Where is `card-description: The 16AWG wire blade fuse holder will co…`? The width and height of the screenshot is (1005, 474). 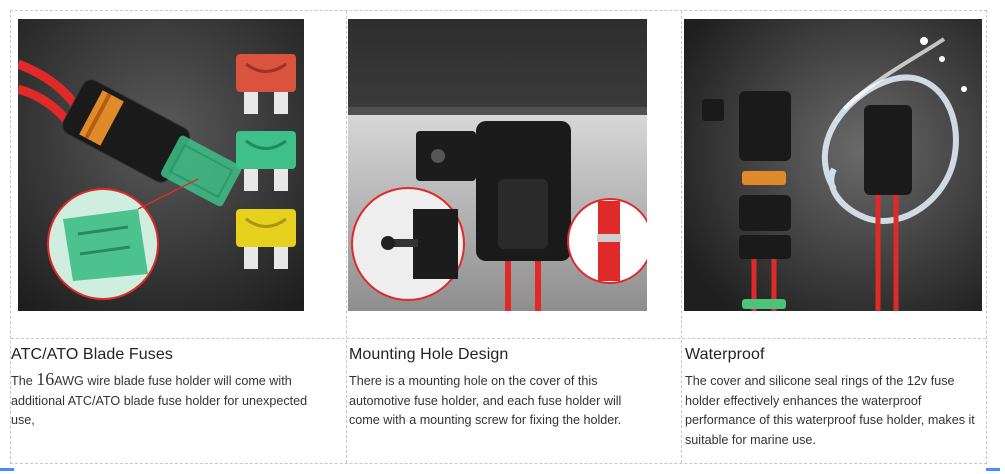 card-description: The 16AWG wire blade fuse holder will co… is located at coordinates (159, 398).